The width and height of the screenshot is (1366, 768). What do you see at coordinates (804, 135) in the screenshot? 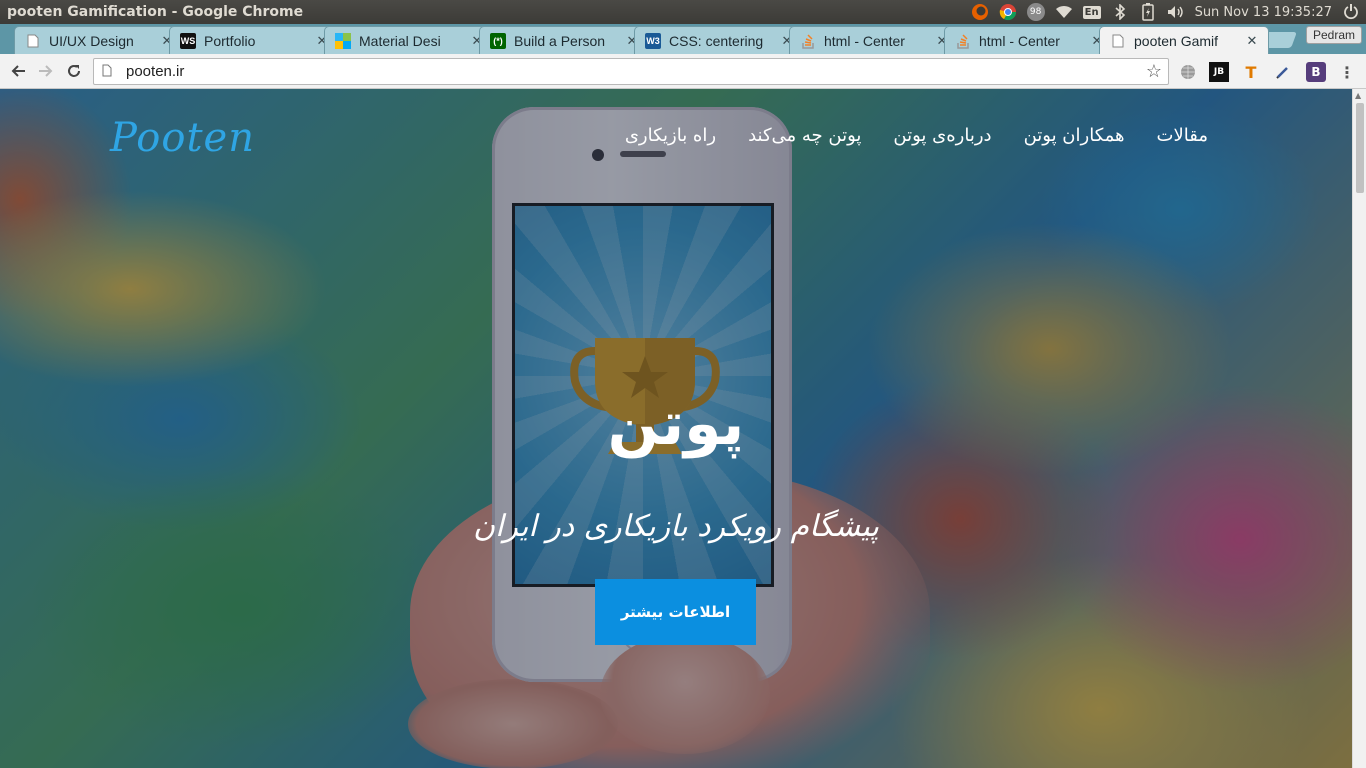
I see `nav-item-what-pooten-does: پوتن چه می‌کند` at bounding box center [804, 135].